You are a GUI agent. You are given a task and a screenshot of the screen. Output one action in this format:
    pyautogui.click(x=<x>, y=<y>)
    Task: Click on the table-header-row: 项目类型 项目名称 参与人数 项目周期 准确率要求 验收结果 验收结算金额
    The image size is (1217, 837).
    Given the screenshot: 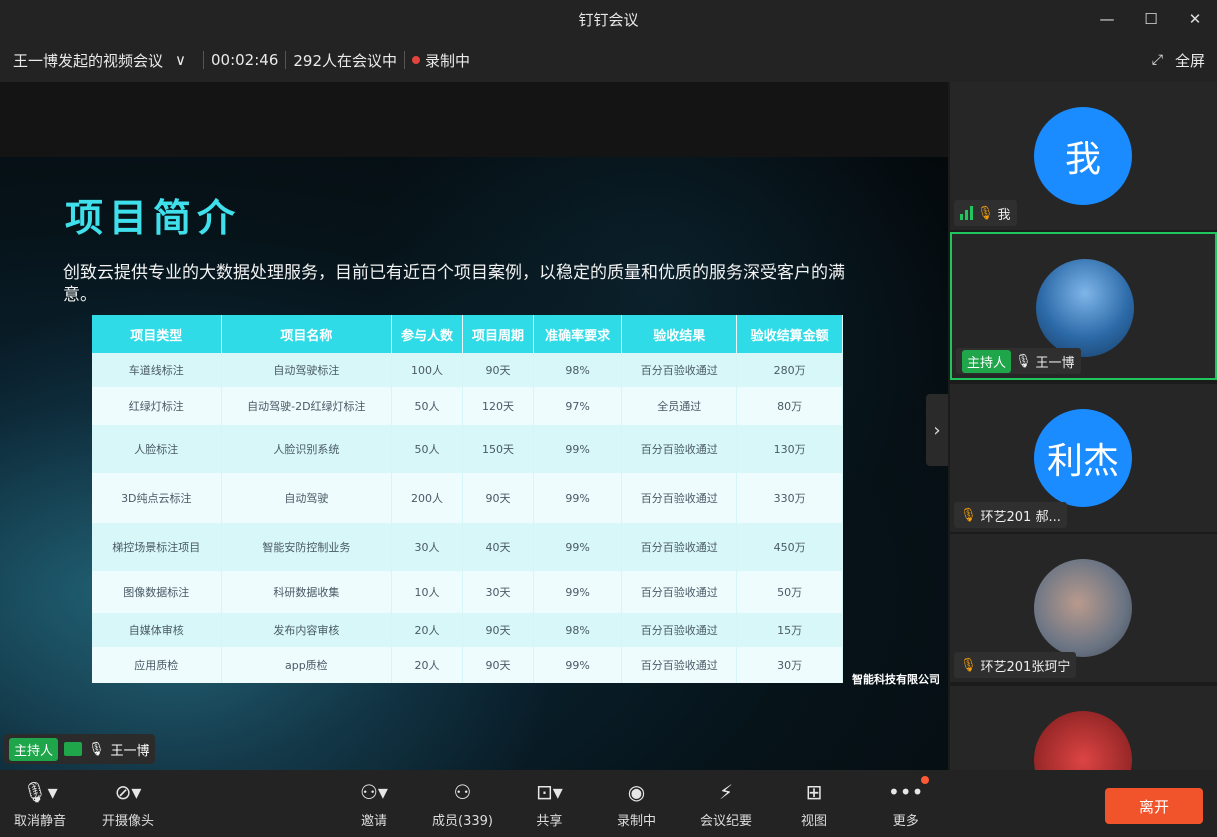 What is the action you would take?
    pyautogui.click(x=467, y=334)
    